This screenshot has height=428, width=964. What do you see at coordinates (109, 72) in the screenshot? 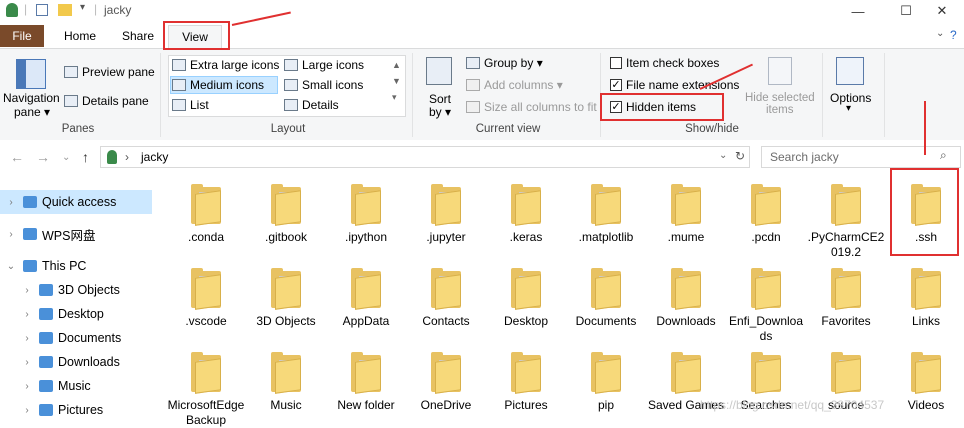
I see `preview-pane-button: Preview pane` at bounding box center [109, 72].